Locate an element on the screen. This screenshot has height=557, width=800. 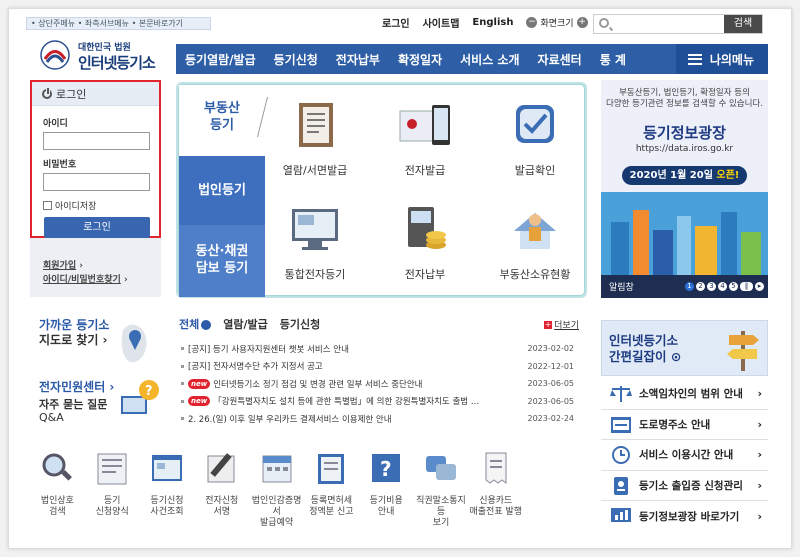
address-sign-icon is located at coordinates (621, 424).